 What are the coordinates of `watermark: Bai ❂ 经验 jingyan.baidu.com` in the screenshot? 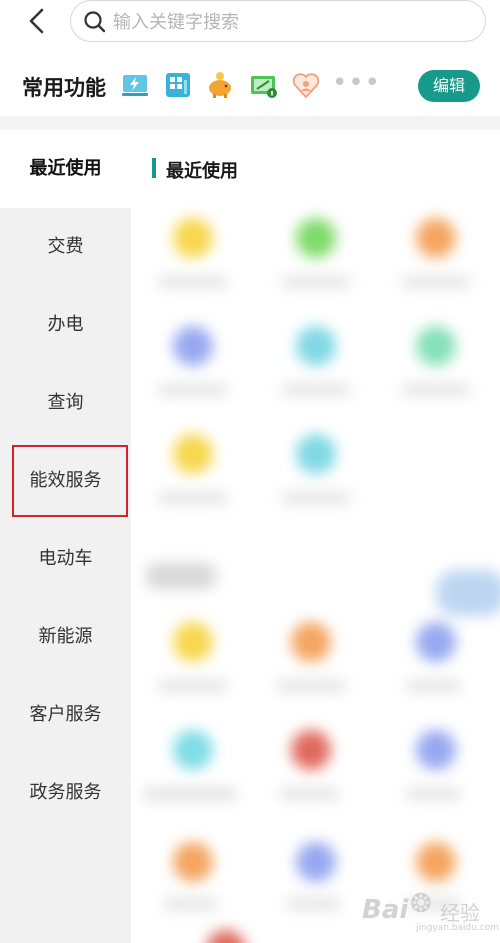 It's located at (430, 910).